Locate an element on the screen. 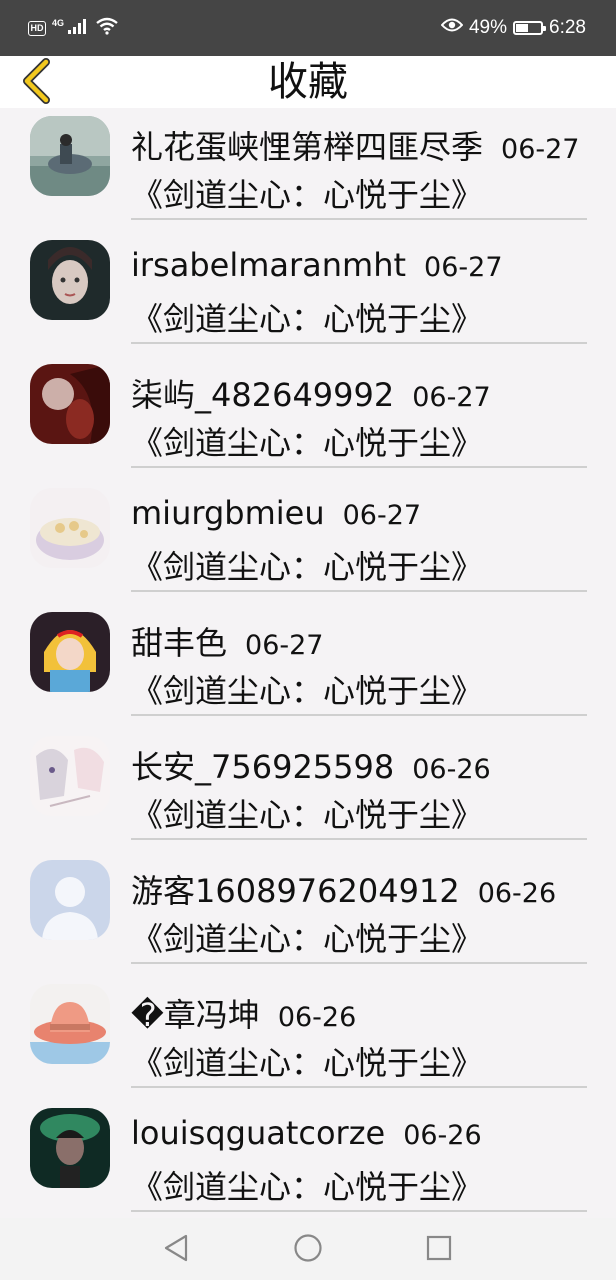 This screenshot has height=1280, width=616. list-item: 礼花蛋峡悝第榉四匪尽季 06-27 《剑道尘心：心悦于尘》 is located at coordinates (308, 164).